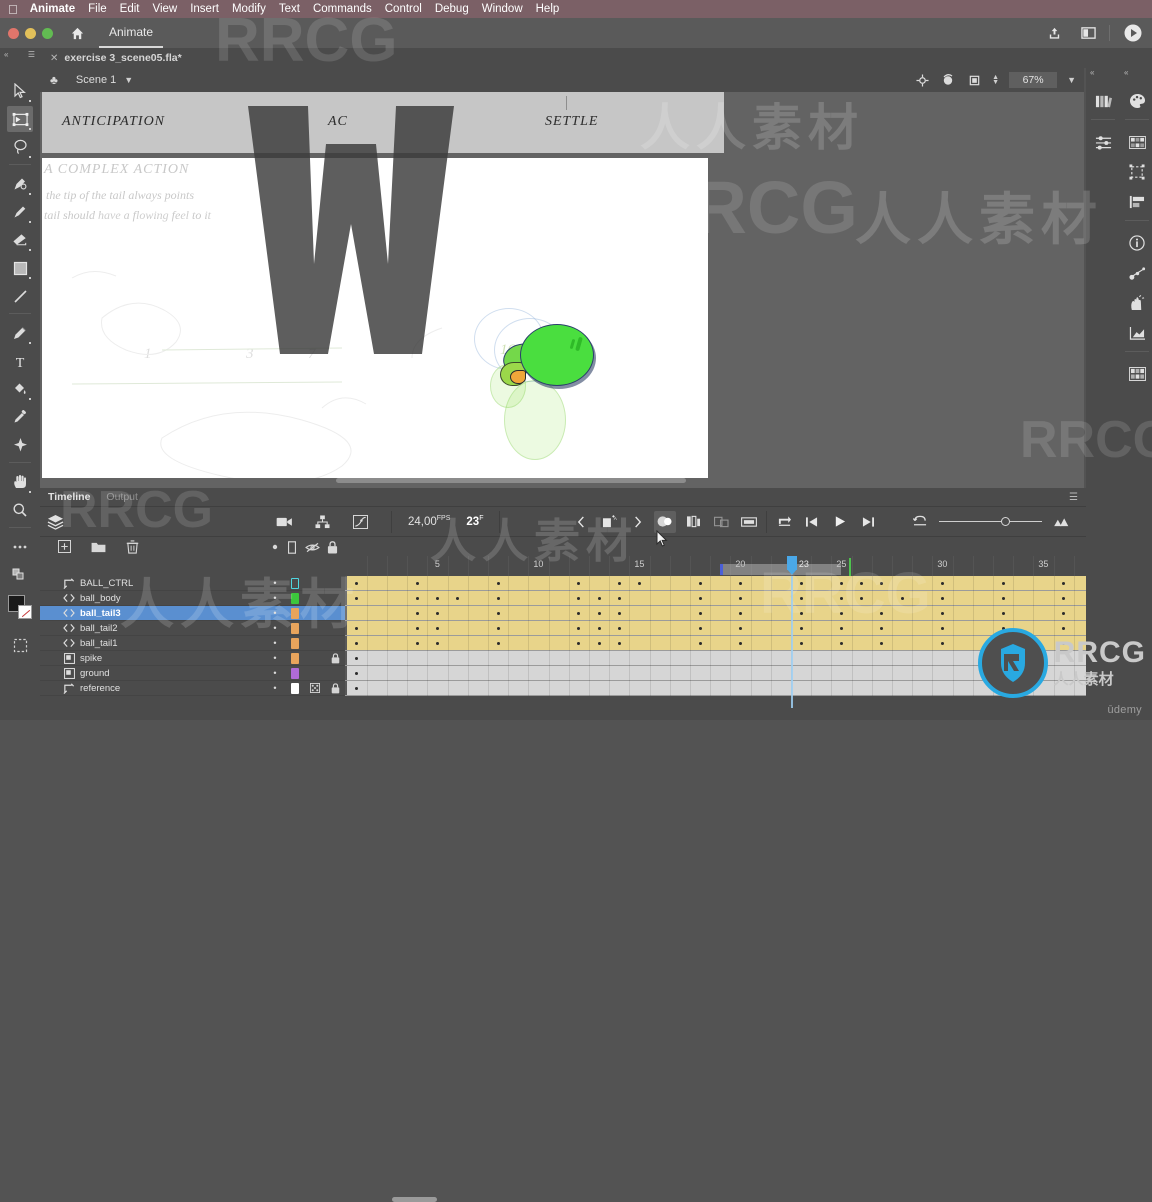 This screenshot has width=1152, height=1202. Describe the element at coordinates (204, 9) in the screenshot. I see `menu-item-insert: Insert` at that location.